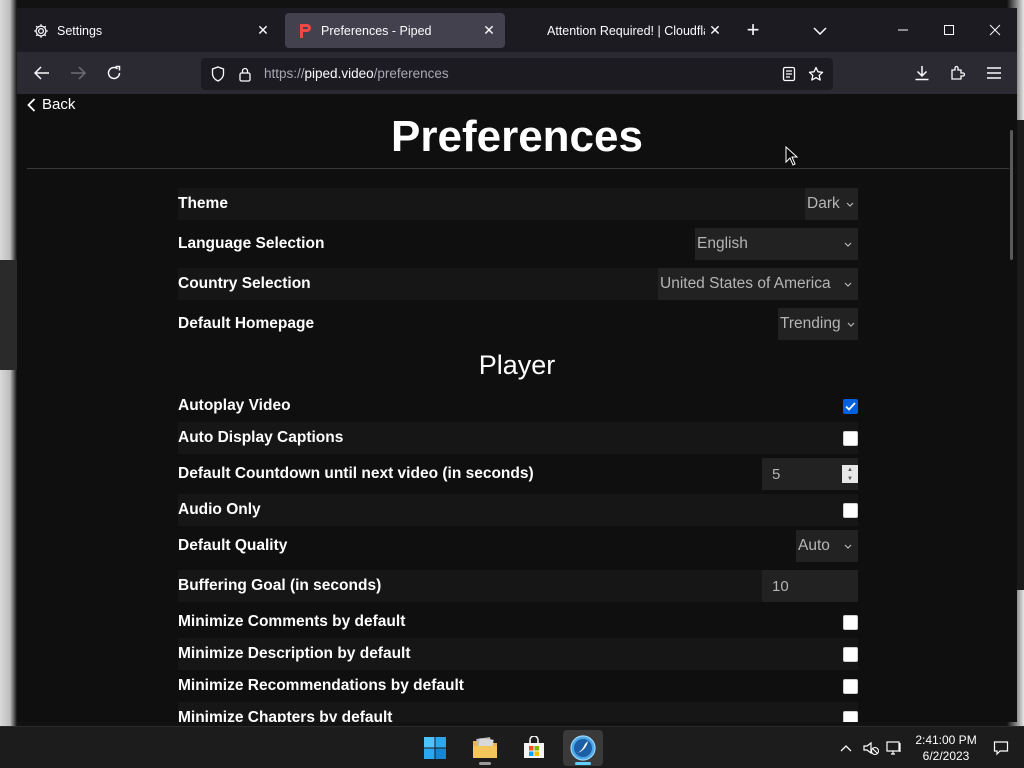  I want to click on arrow-right-icon, so click(78, 73).